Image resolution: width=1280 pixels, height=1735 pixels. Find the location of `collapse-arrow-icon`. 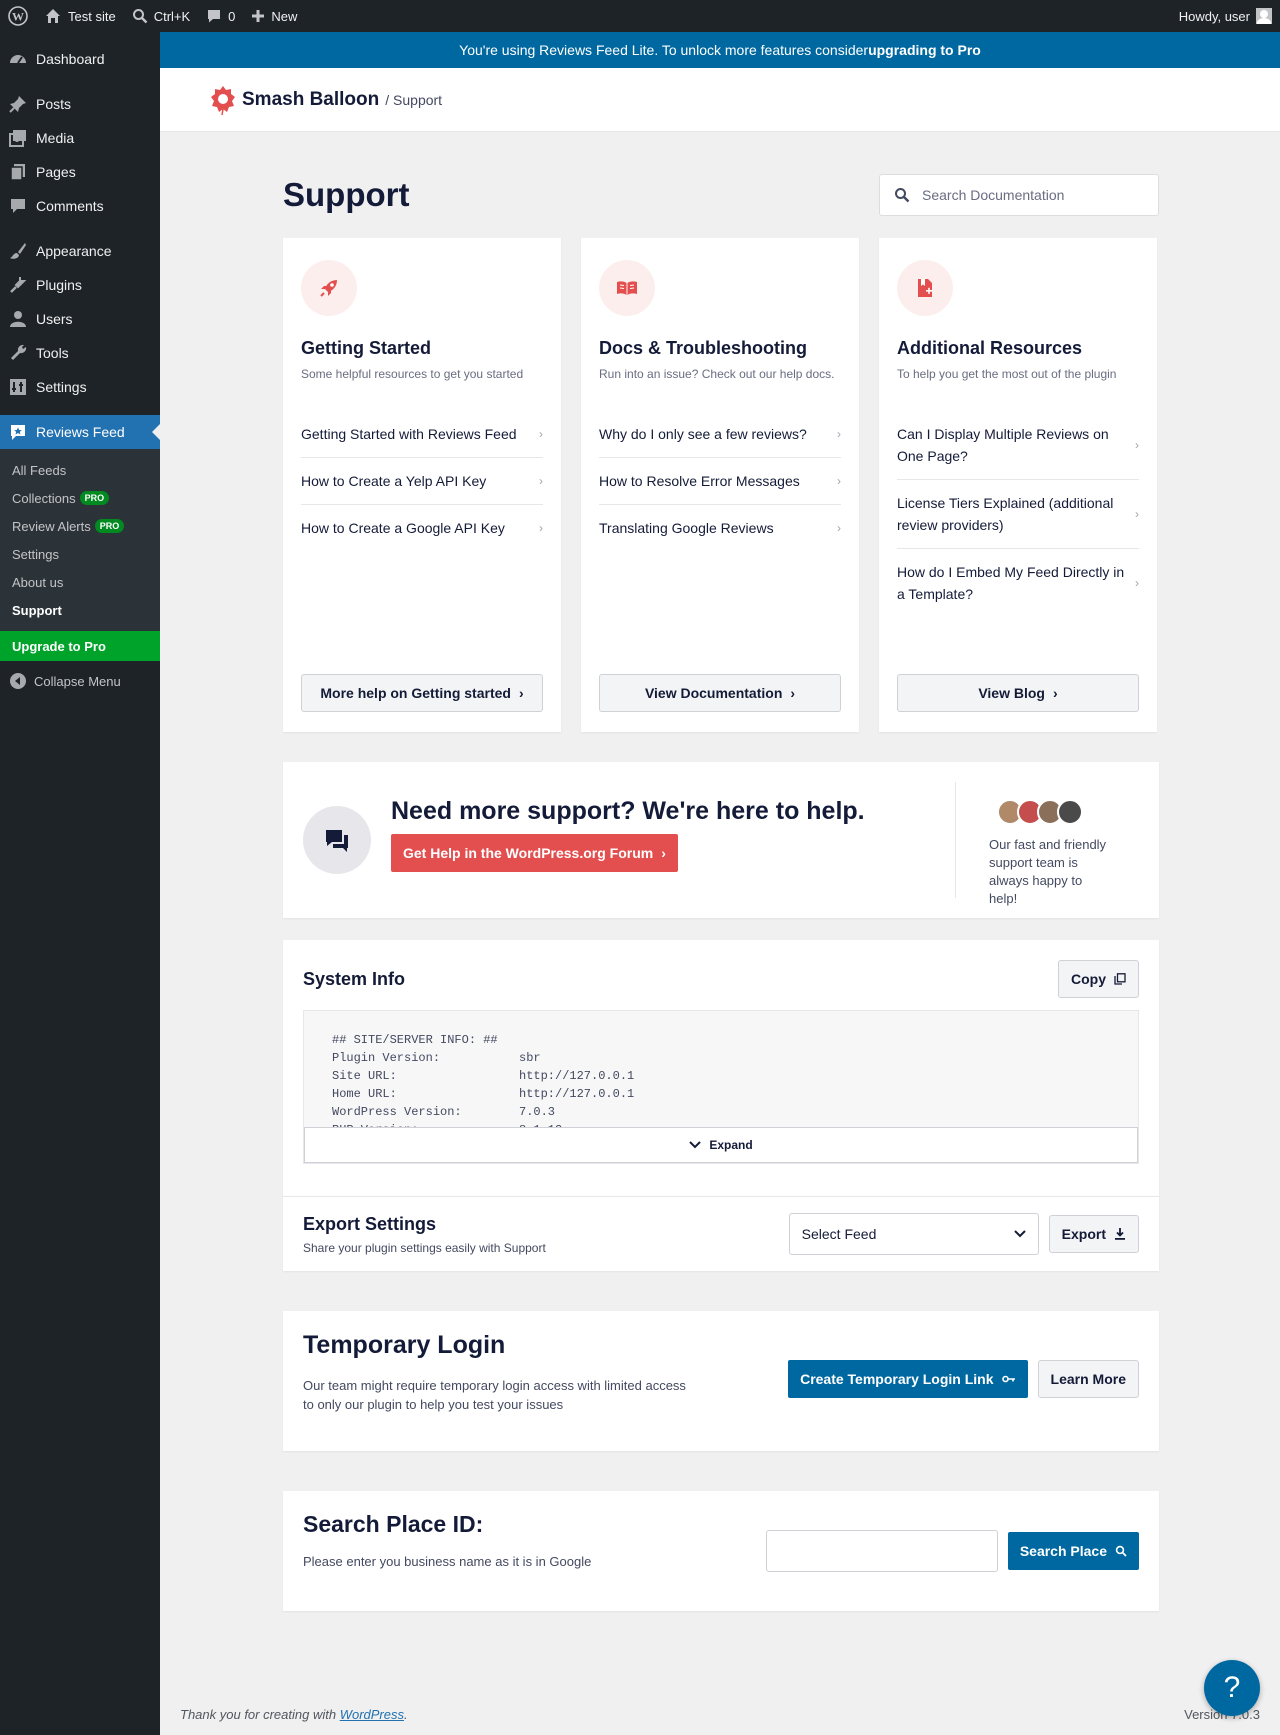

collapse-arrow-icon is located at coordinates (18, 681).